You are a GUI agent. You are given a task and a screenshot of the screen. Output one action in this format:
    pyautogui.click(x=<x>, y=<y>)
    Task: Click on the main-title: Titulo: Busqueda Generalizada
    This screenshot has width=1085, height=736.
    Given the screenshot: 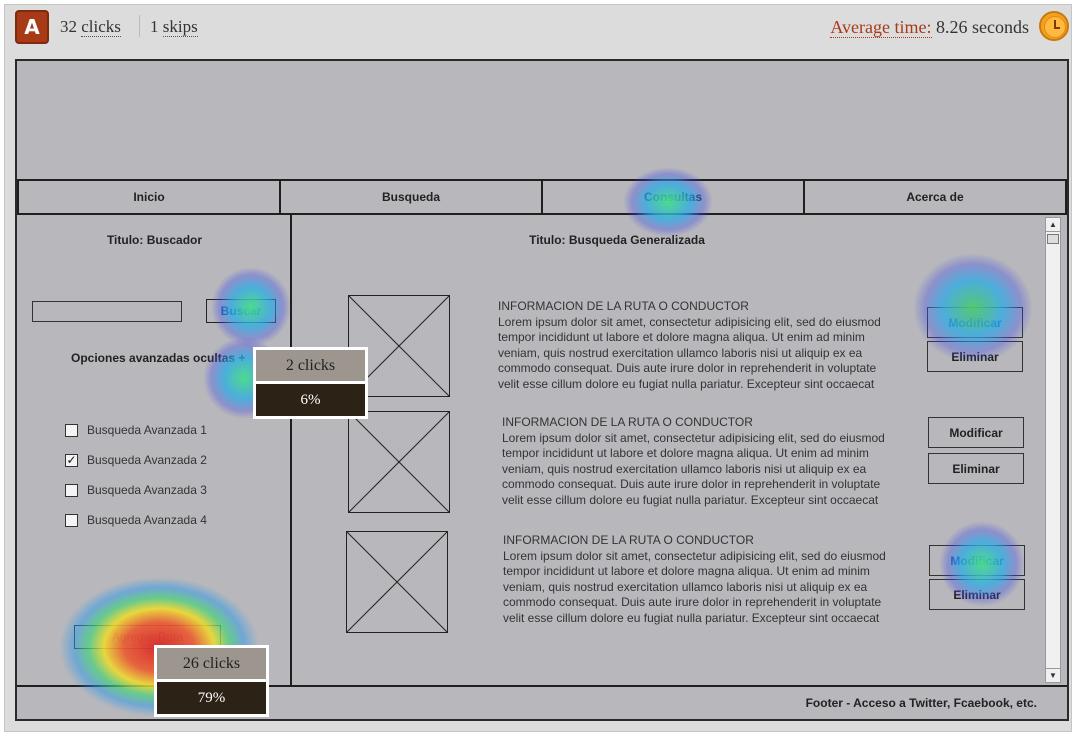 What is the action you would take?
    pyautogui.click(x=617, y=240)
    